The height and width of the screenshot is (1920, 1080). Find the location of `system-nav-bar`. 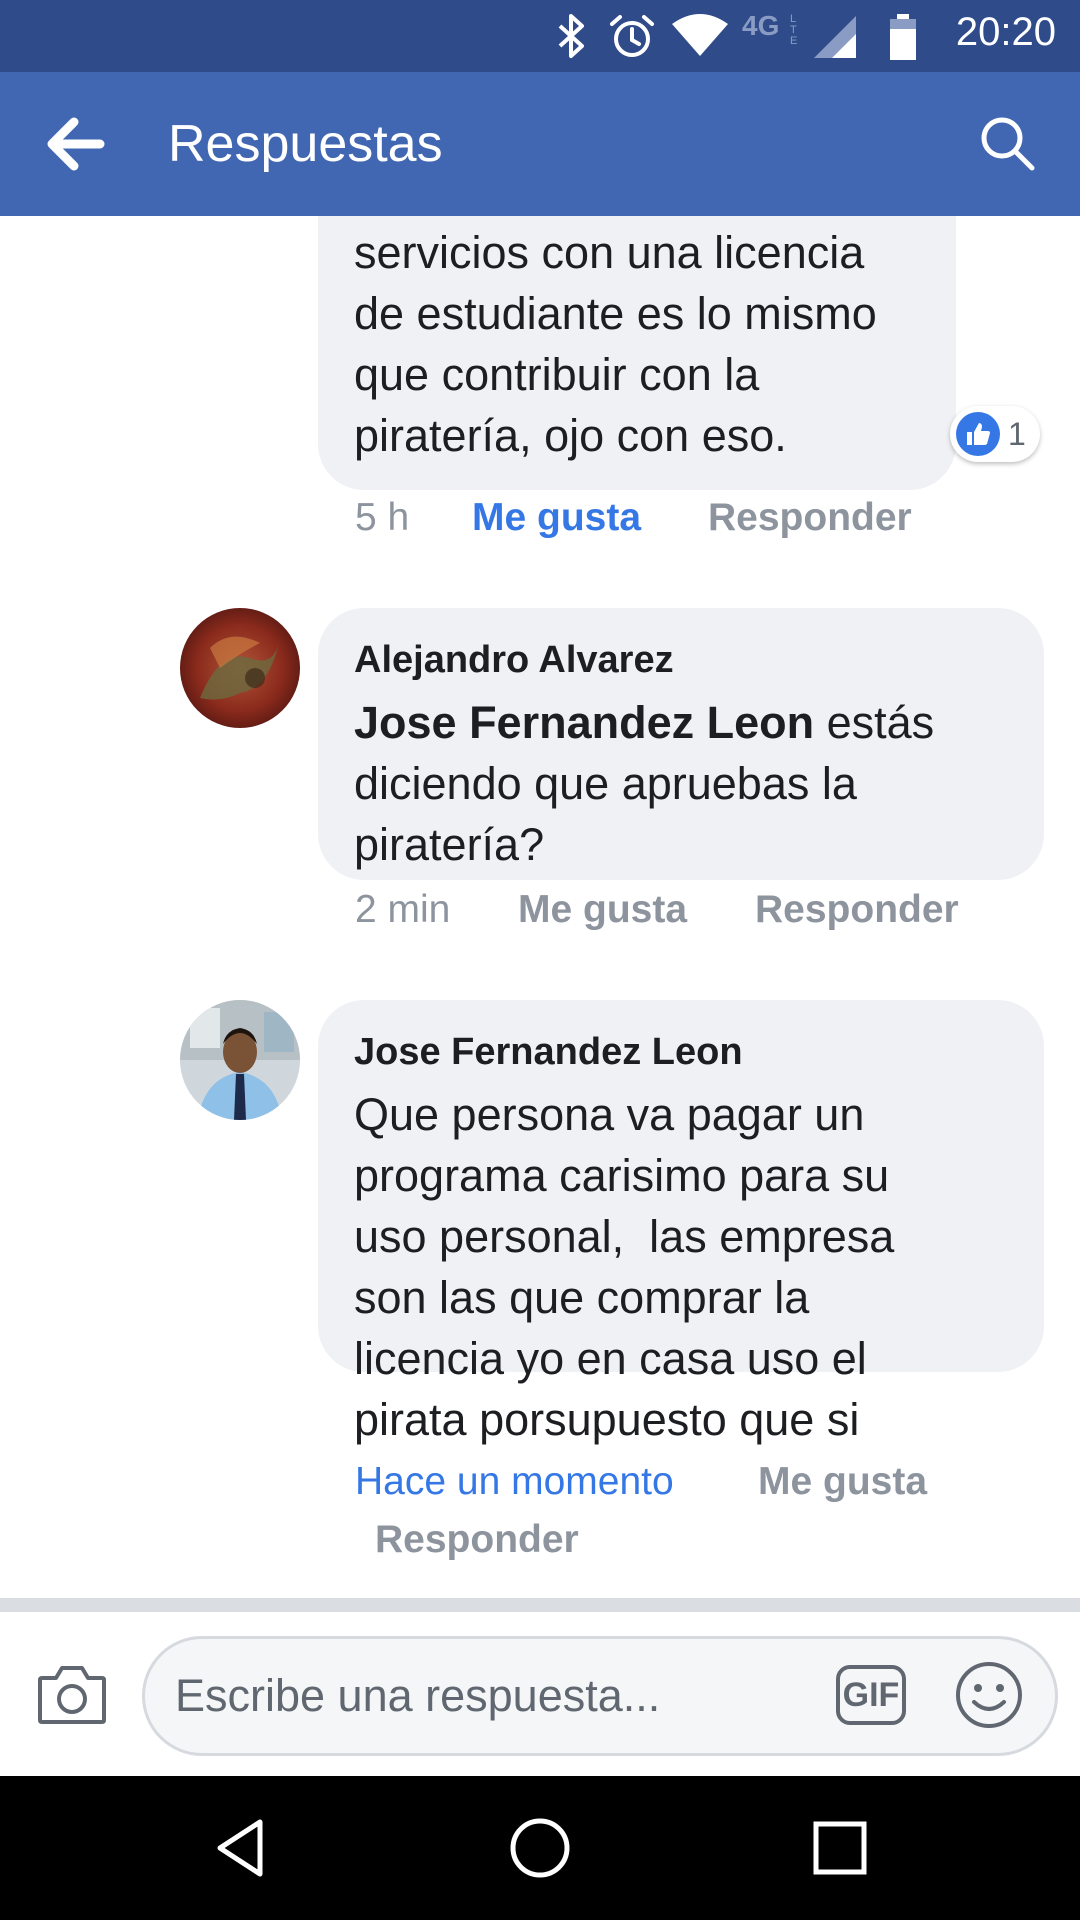

system-nav-bar is located at coordinates (540, 1848).